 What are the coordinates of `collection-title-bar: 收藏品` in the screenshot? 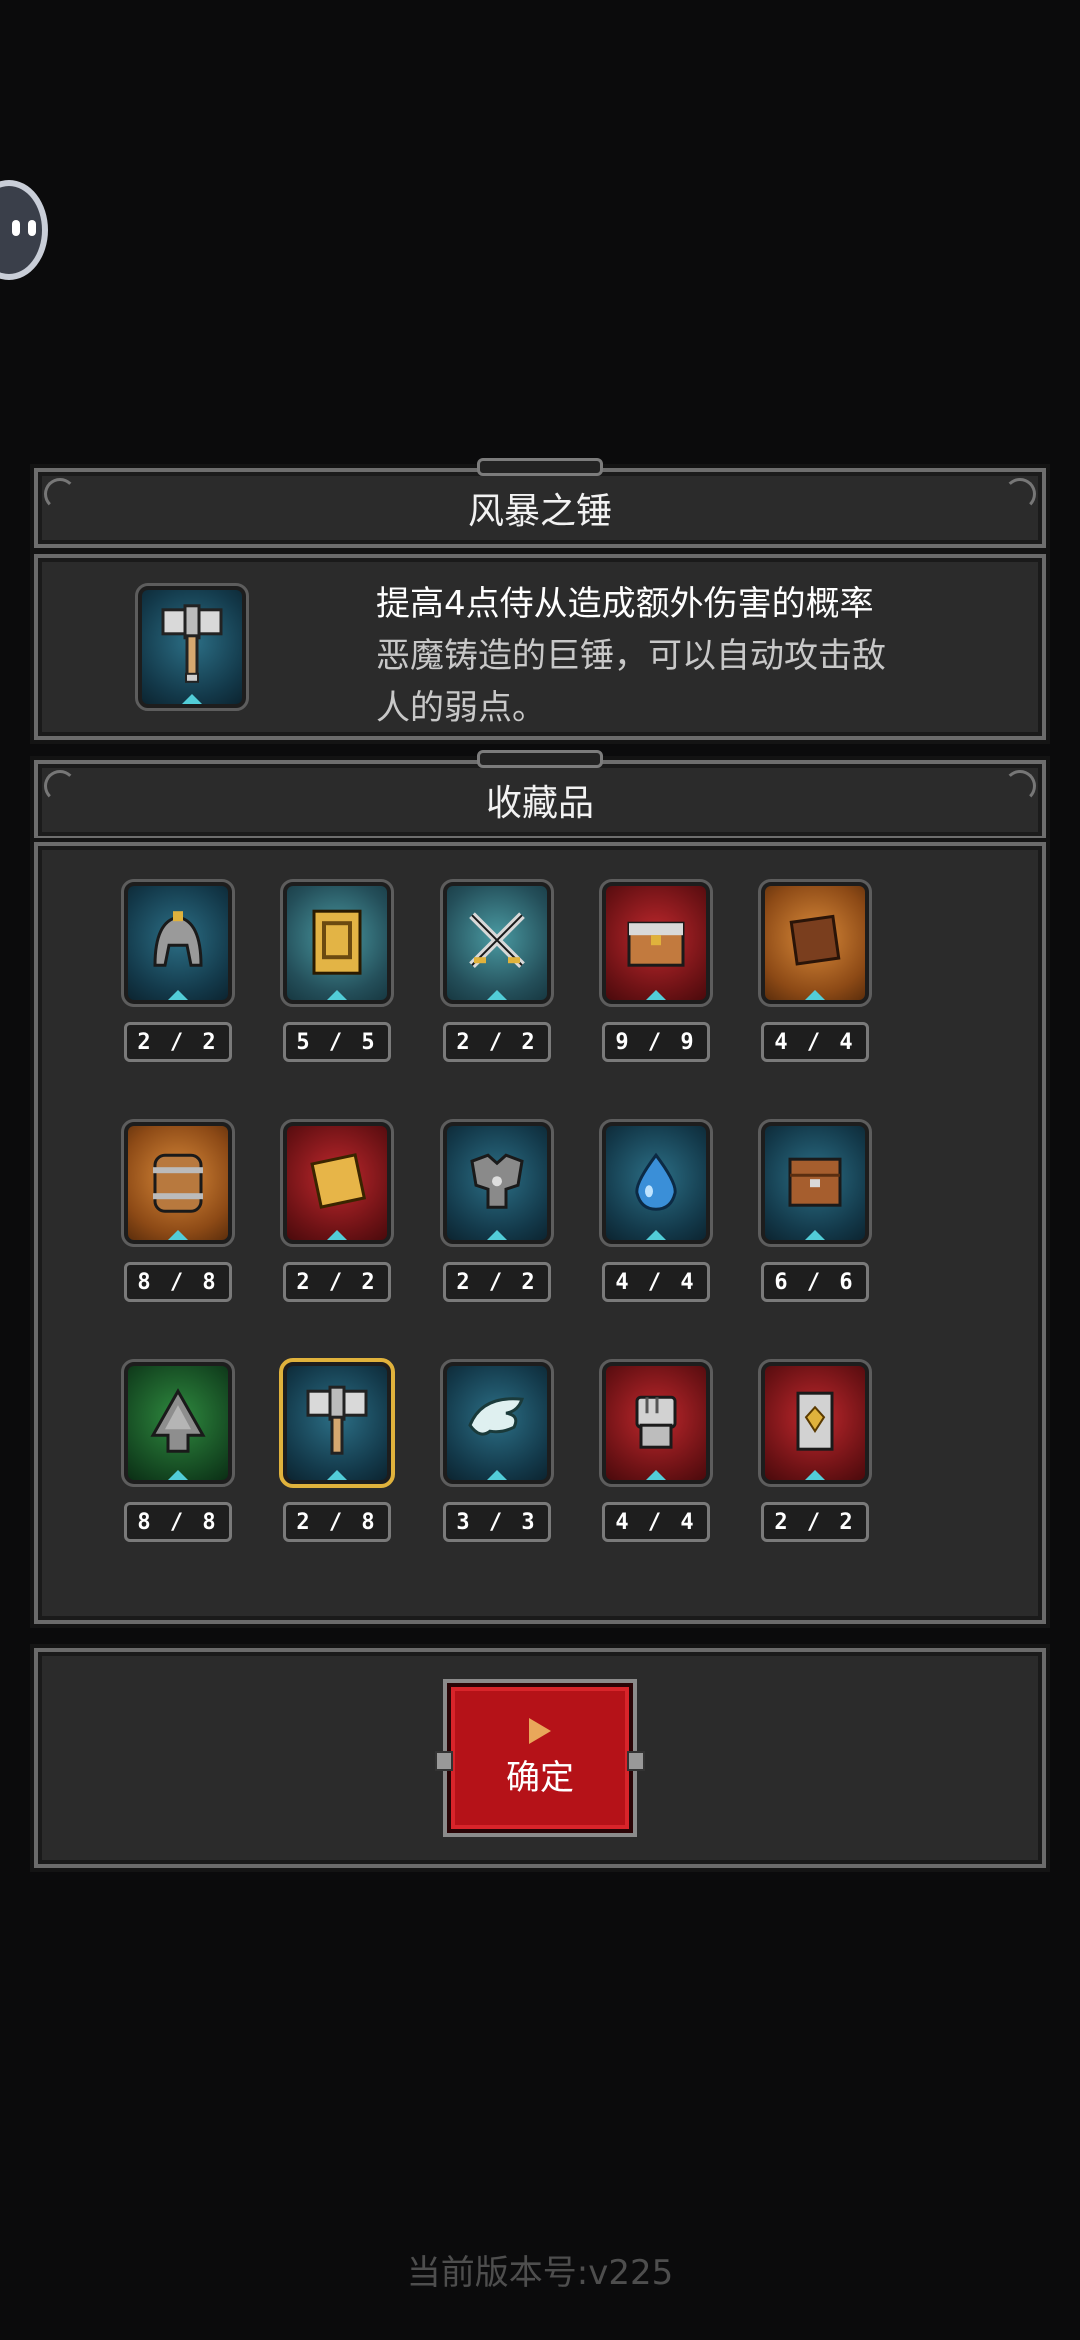 It's located at (540, 795).